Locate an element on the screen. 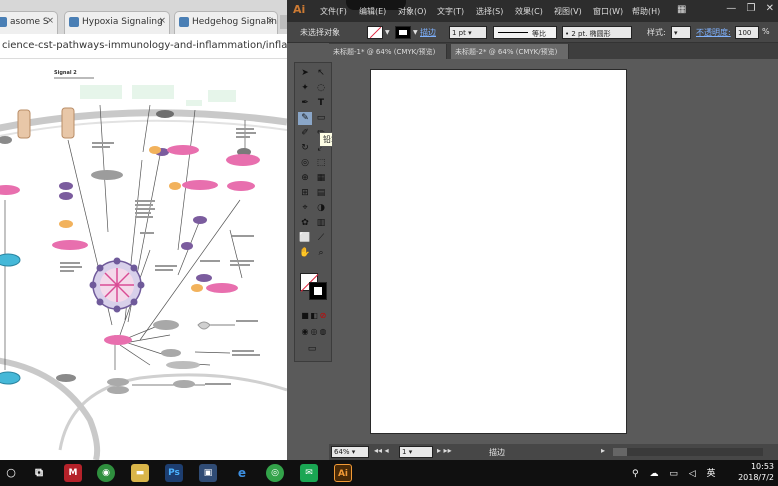 The width and height of the screenshot is (778, 486). fill-swatch is located at coordinates (375, 32).